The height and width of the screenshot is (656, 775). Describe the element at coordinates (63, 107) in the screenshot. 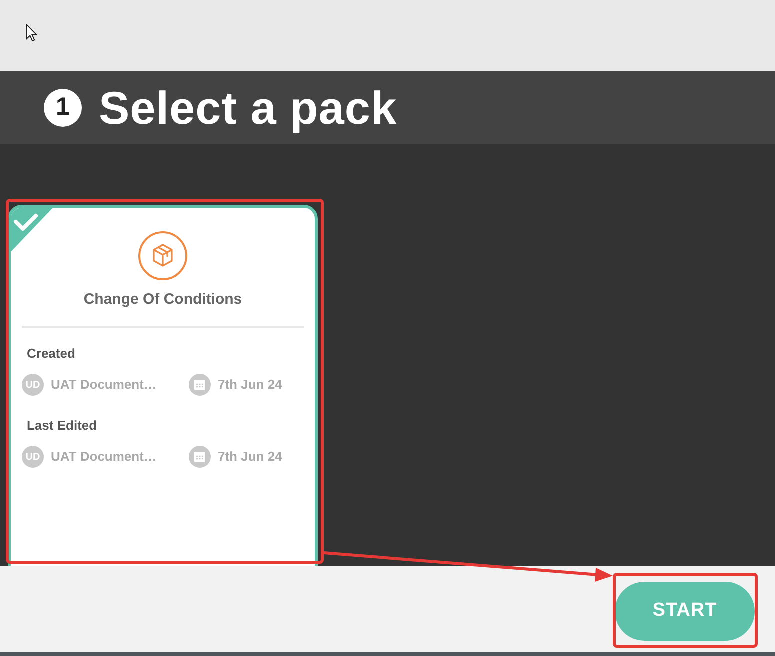

I see `step-number: 1` at that location.